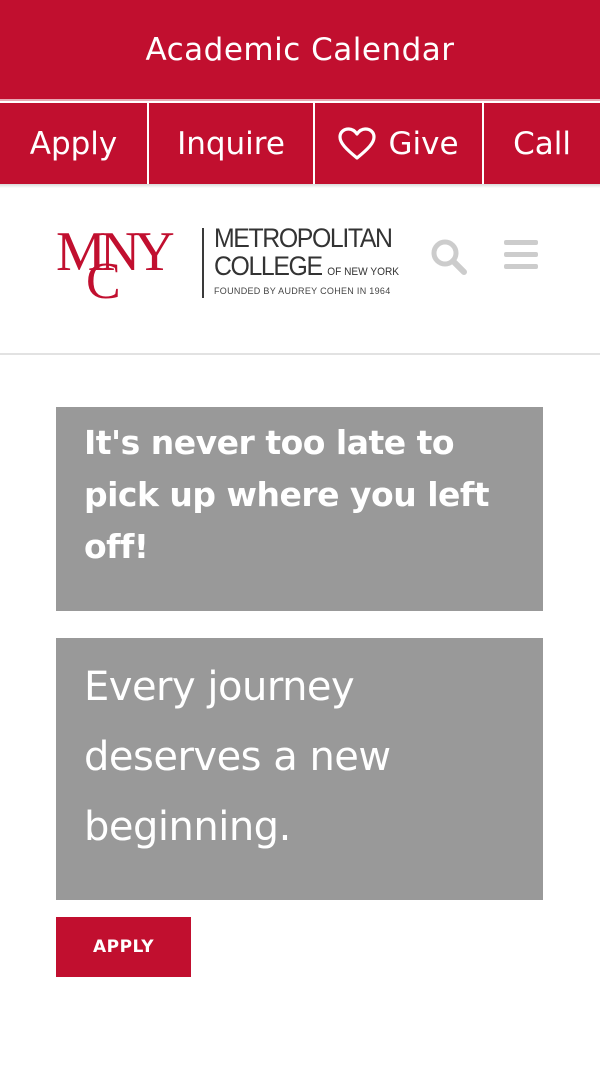 The height and width of the screenshot is (1065, 600). Describe the element at coordinates (123, 947) in the screenshot. I see `apply-button: APPLY` at that location.